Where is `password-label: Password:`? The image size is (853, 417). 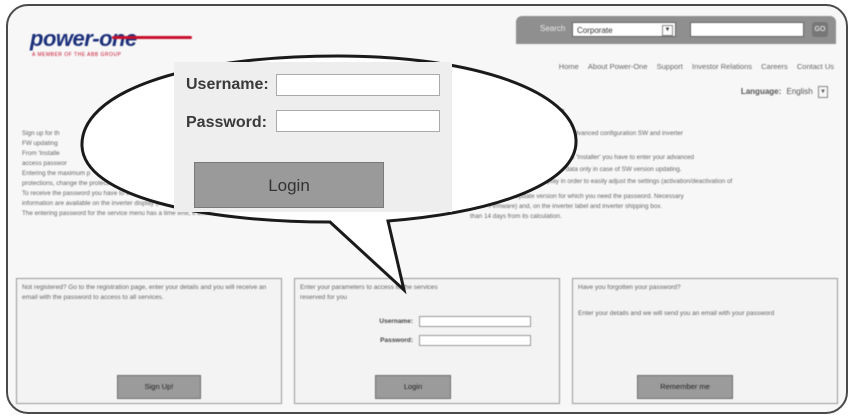
password-label: Password: is located at coordinates (396, 340).